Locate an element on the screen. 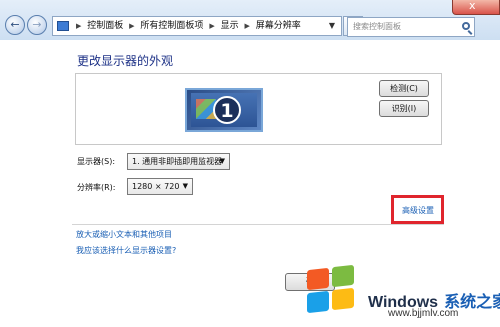  breadcrumb: ▶ 控制面板 ▶ 所有控制面板项 ▶ 显示 ▶ 屏幕分辨率 is located at coordinates (187, 26).